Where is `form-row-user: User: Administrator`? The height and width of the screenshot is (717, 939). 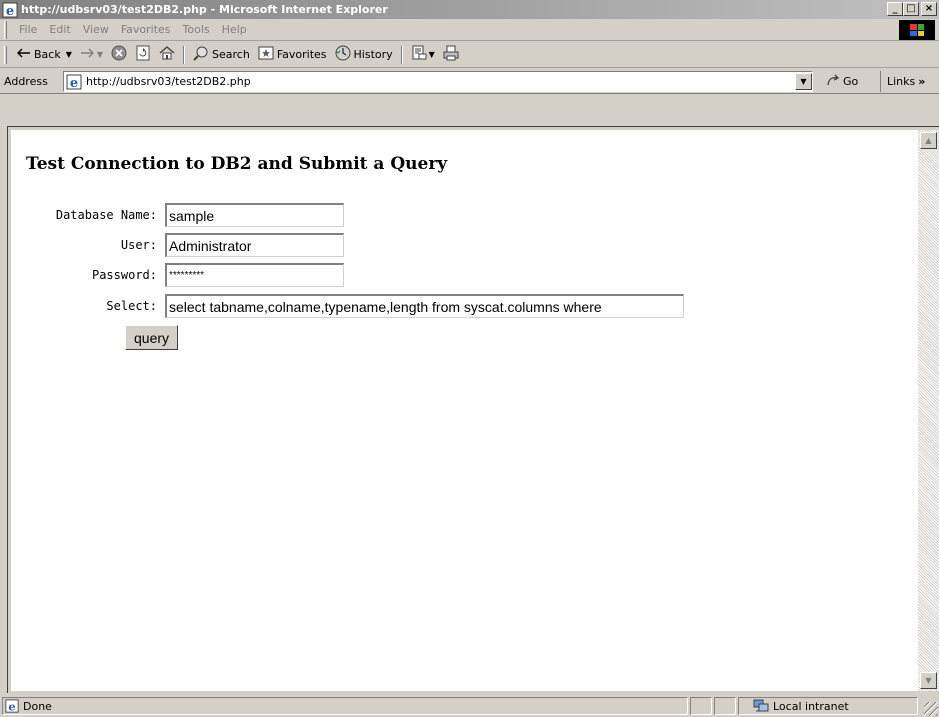
form-row-user: User: Administrator is located at coordinates (177, 245).